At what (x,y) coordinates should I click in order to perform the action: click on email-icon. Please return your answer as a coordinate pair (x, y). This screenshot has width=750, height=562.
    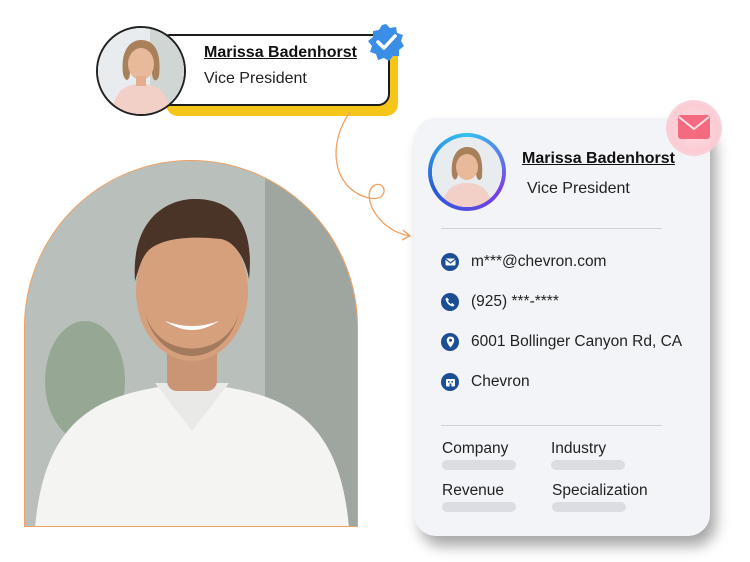
    Looking at the image, I should click on (450, 262).